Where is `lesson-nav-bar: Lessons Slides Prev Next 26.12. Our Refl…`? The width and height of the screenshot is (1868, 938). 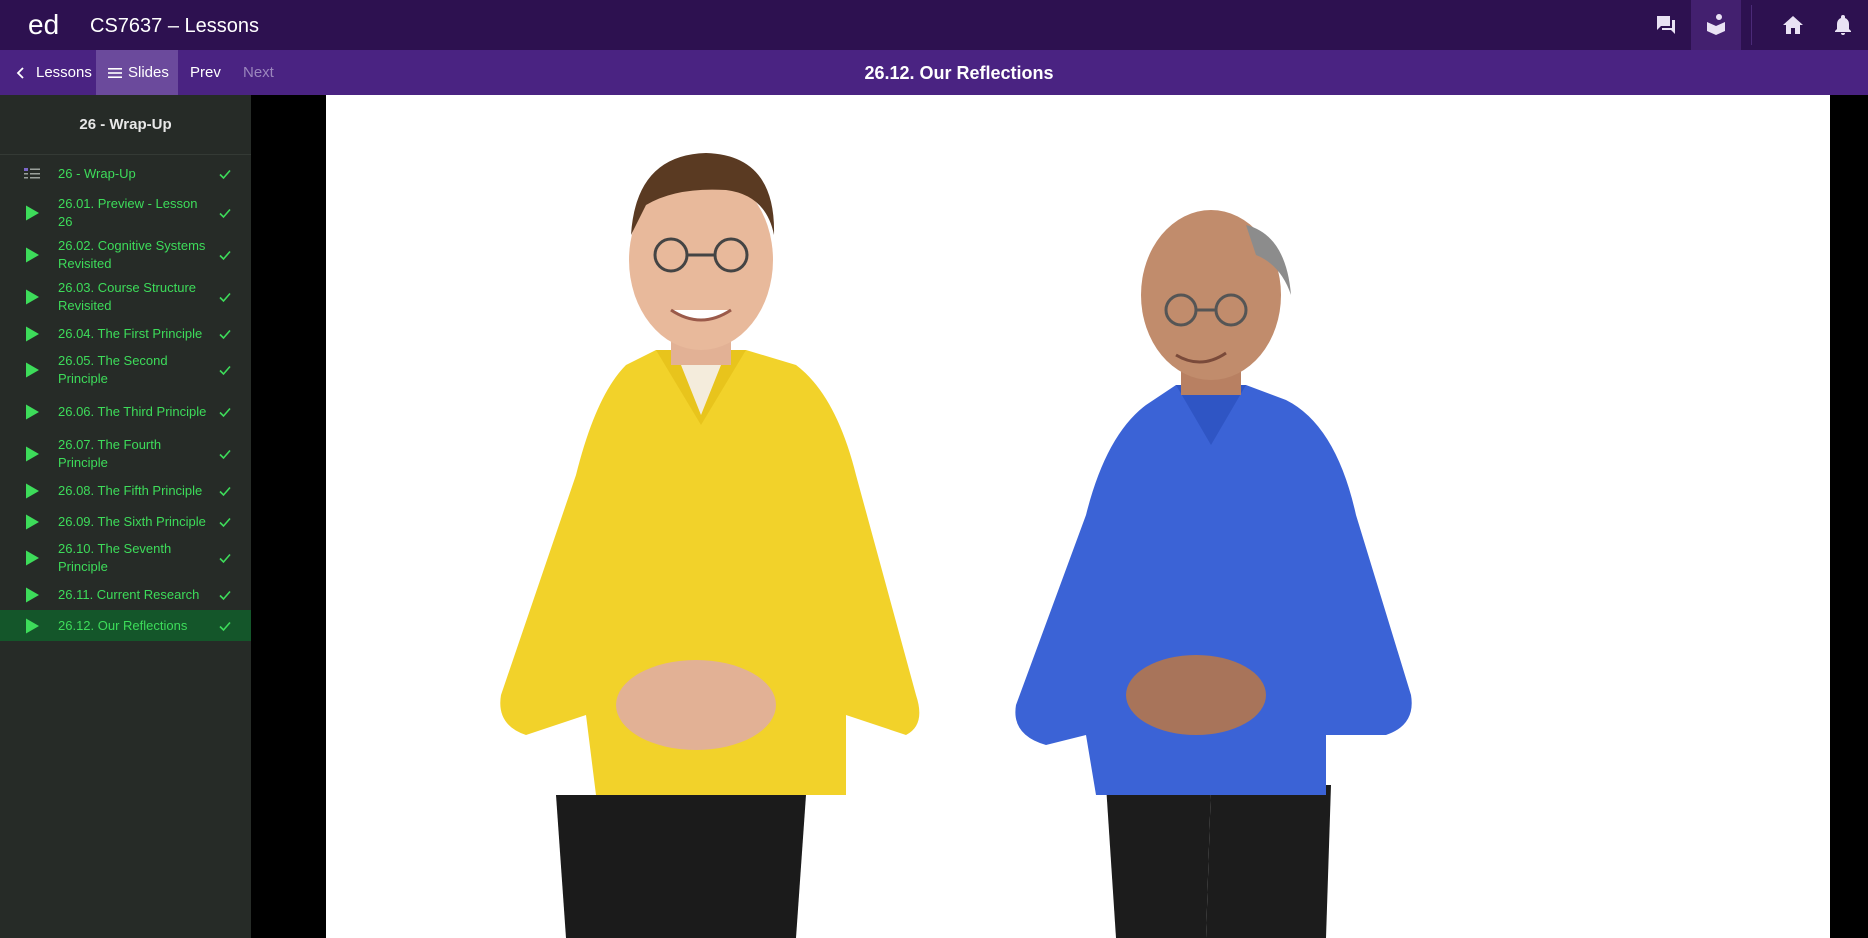
lesson-nav-bar: Lessons Slides Prev Next 26.12. Our Refl… is located at coordinates (934, 72).